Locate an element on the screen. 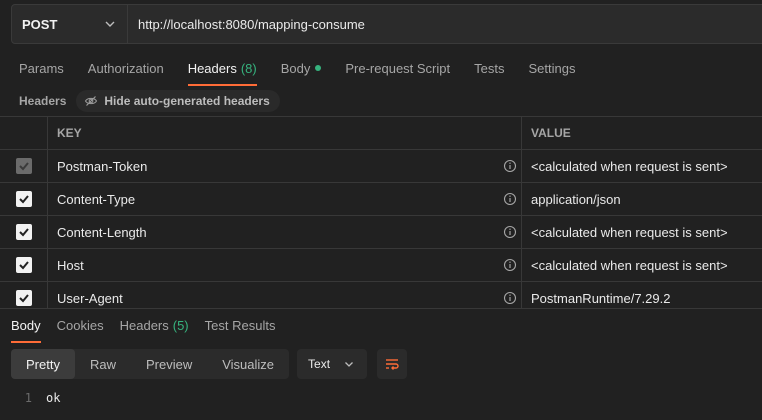 Image resolution: width=762 pixels, height=420 pixels. tab-settings: Settings is located at coordinates (551, 68).